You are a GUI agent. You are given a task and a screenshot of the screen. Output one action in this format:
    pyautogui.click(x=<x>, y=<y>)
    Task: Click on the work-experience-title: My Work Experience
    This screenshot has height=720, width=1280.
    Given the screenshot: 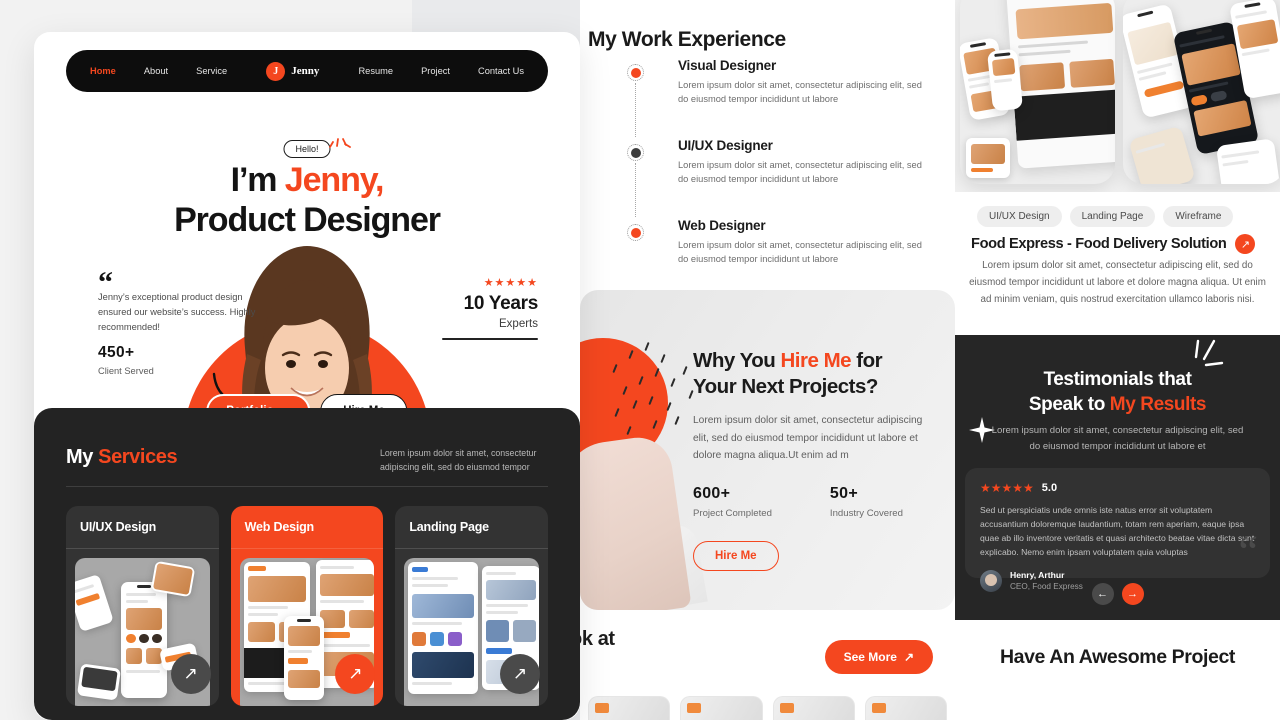 What is the action you would take?
    pyautogui.click(x=687, y=39)
    